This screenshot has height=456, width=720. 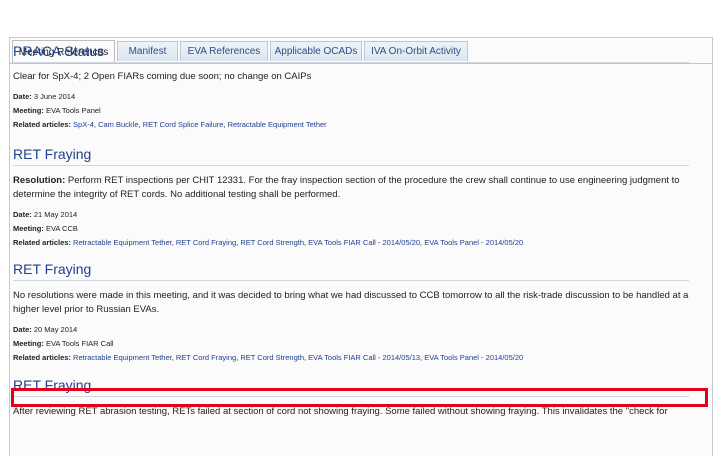 What do you see at coordinates (351, 229) in the screenshot?
I see `entry-meeting: Meeting: EVA CCB` at bounding box center [351, 229].